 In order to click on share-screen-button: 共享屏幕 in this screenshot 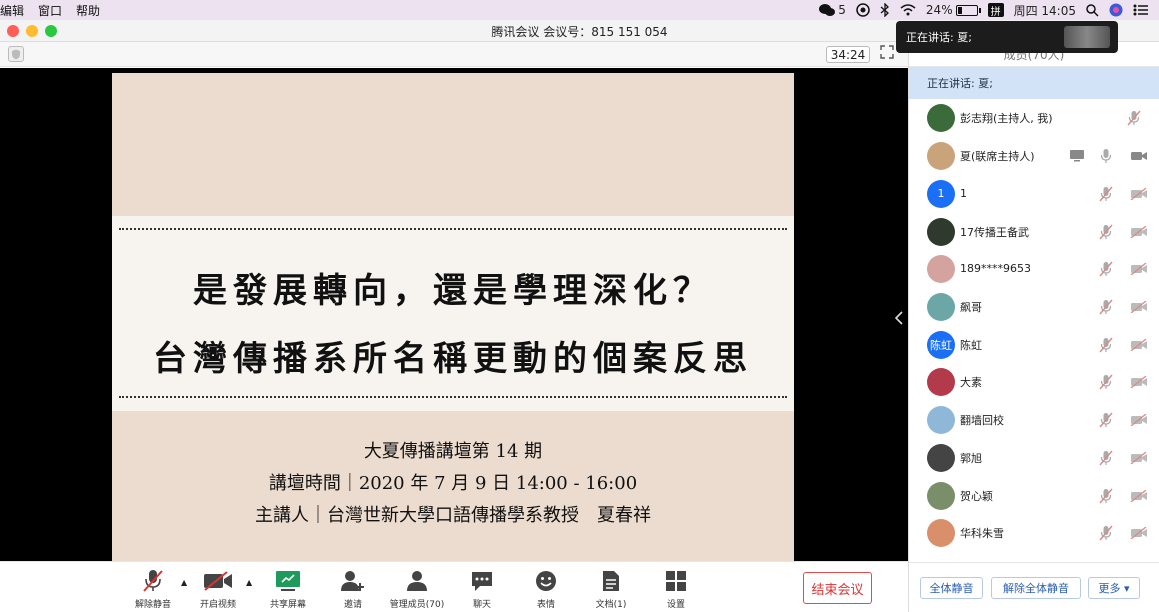, I will do `click(288, 590)`.